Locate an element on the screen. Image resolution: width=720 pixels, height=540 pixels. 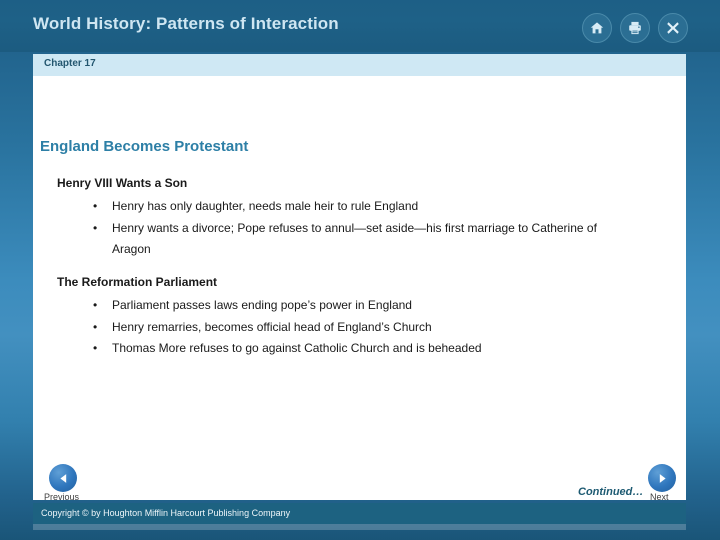
slide-title: England Becomes Protestant is located at coordinates (144, 146).